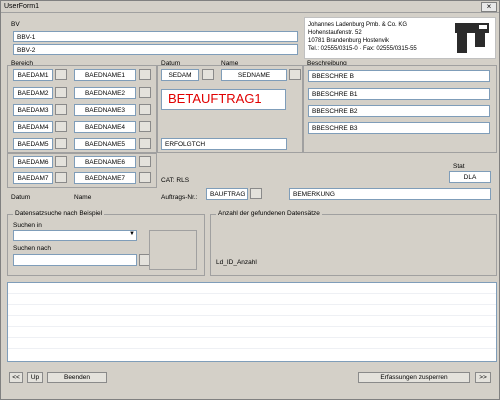 The height and width of the screenshot is (400, 500). Describe the element at coordinates (105, 110) in the screenshot. I see `bereich-name-3: BAEDNAME3` at that location.